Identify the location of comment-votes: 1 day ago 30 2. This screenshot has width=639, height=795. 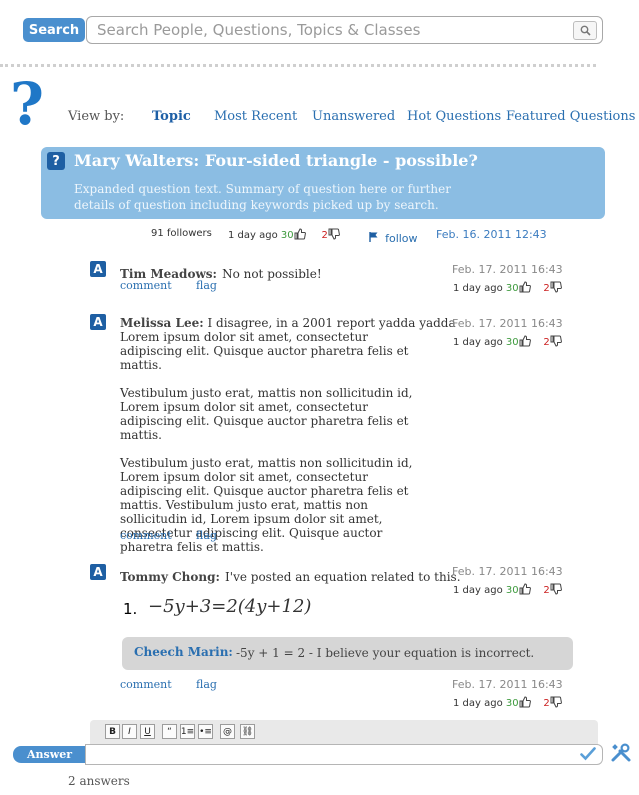
(507, 702).